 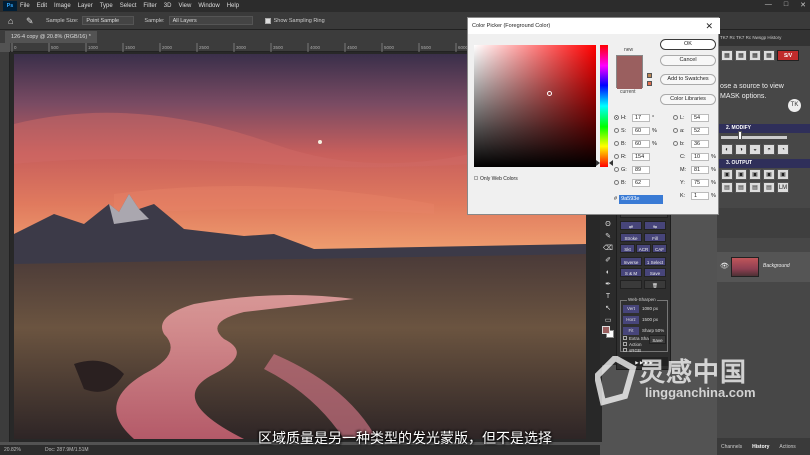 I want to click on menu-layer: Layer, so click(x=85, y=6).